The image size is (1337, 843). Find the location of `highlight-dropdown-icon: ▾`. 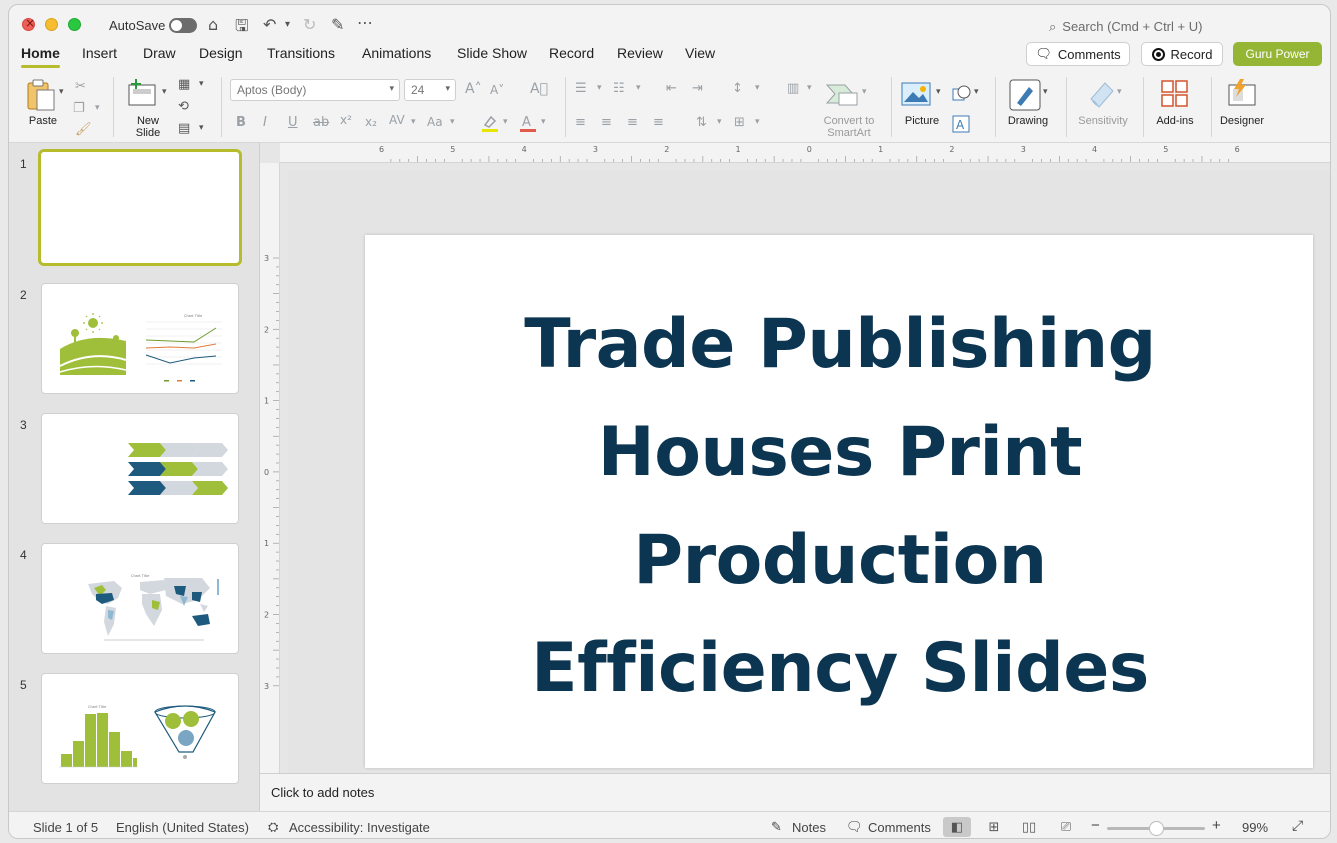

highlight-dropdown-icon: ▾ is located at coordinates (505, 122).